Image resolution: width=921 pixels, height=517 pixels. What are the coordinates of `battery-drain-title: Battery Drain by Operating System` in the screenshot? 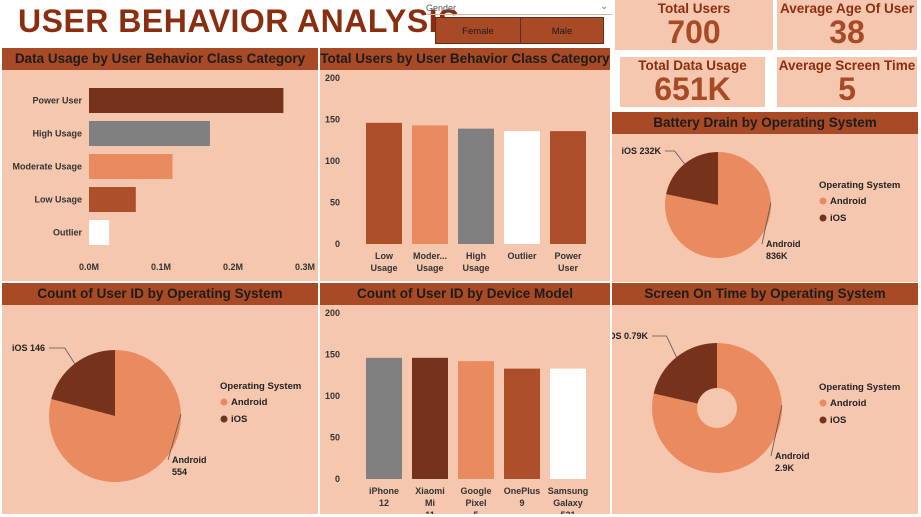 It's located at (765, 123).